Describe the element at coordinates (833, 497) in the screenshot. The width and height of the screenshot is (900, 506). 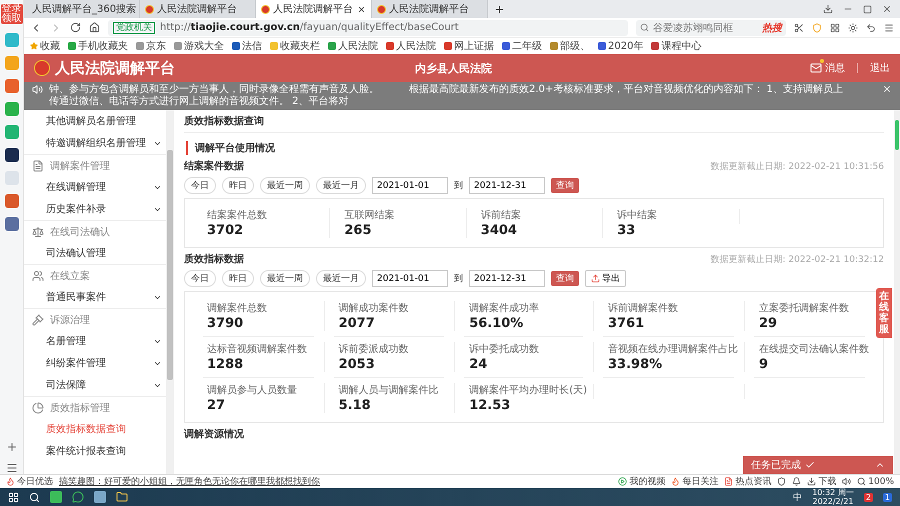
I see `clock: 10:32 周一 2022/2/21` at that location.